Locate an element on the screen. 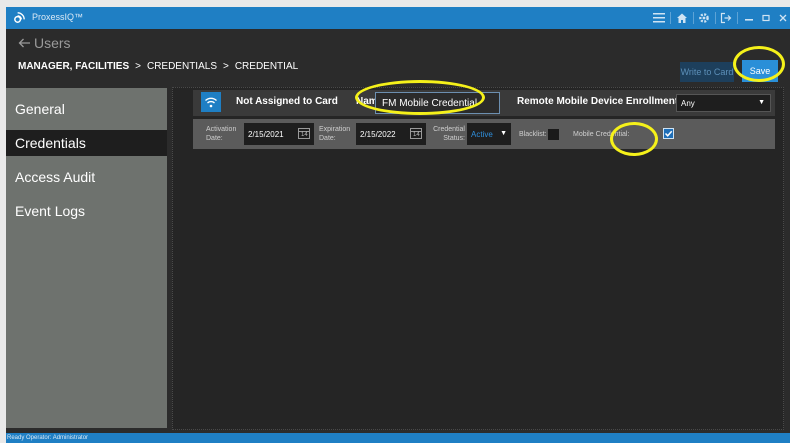 Image resolution: width=790 pixels, height=443 pixels. mobile-credential-checkbox is located at coordinates (668, 133).